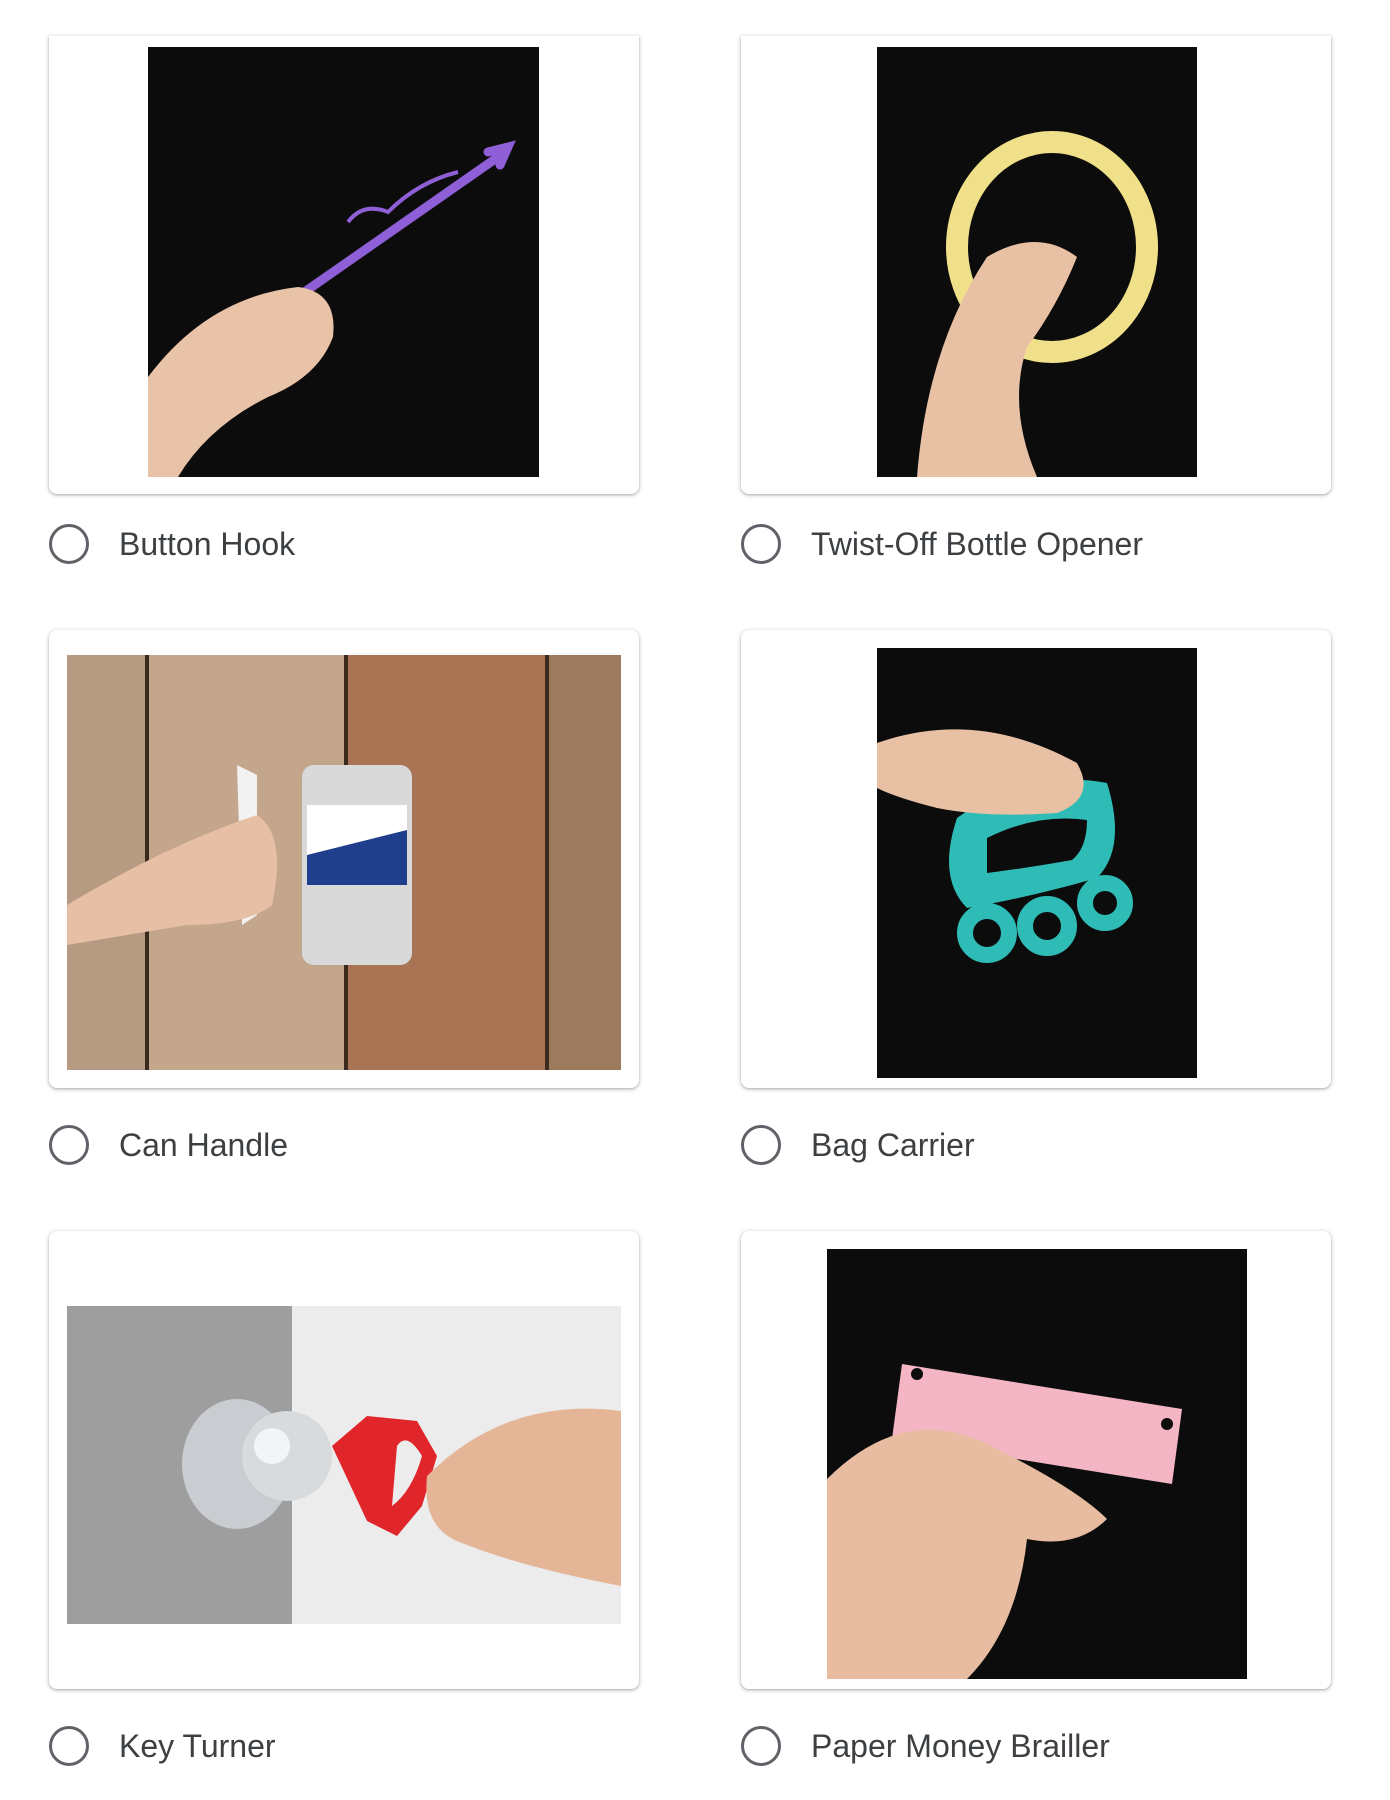  I want to click on option-card-bottle-opener, so click(1036, 265).